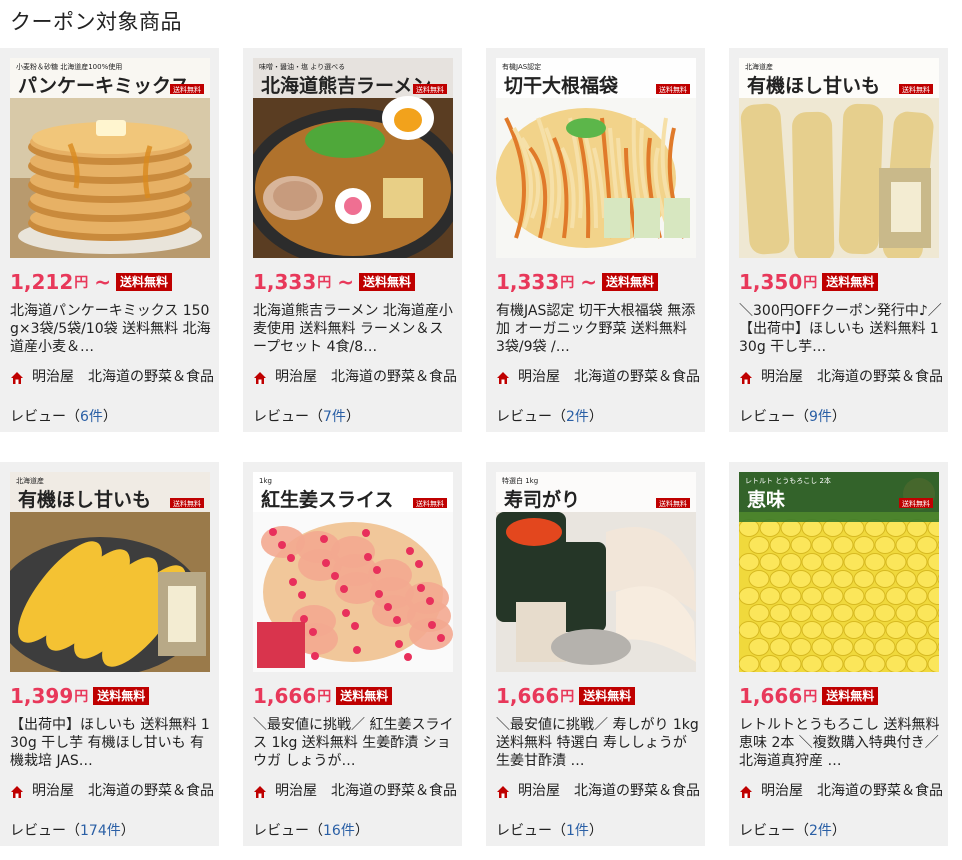 The height and width of the screenshot is (860, 962). I want to click on image-caption: 北海道熊吉ラーメン, so click(346, 85).